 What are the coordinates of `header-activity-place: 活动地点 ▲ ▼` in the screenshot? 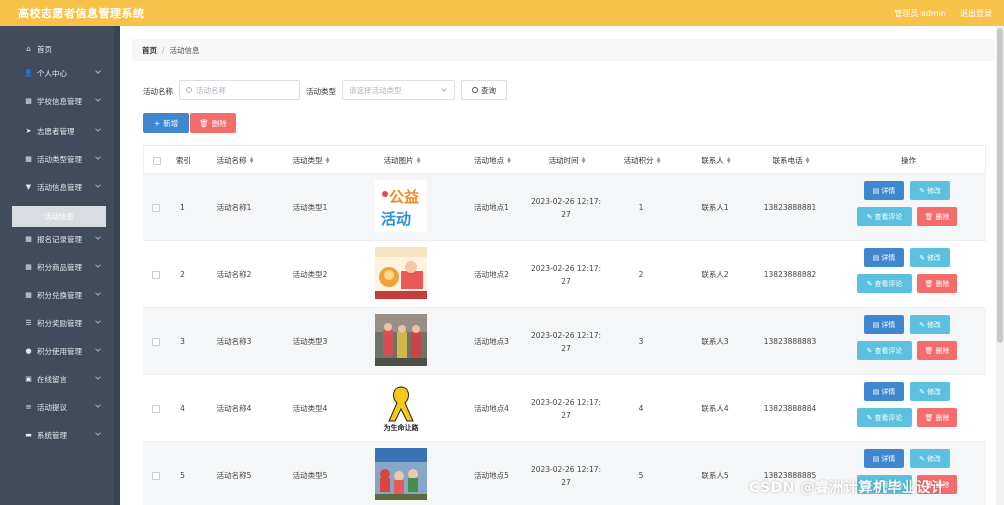 It's located at (492, 160).